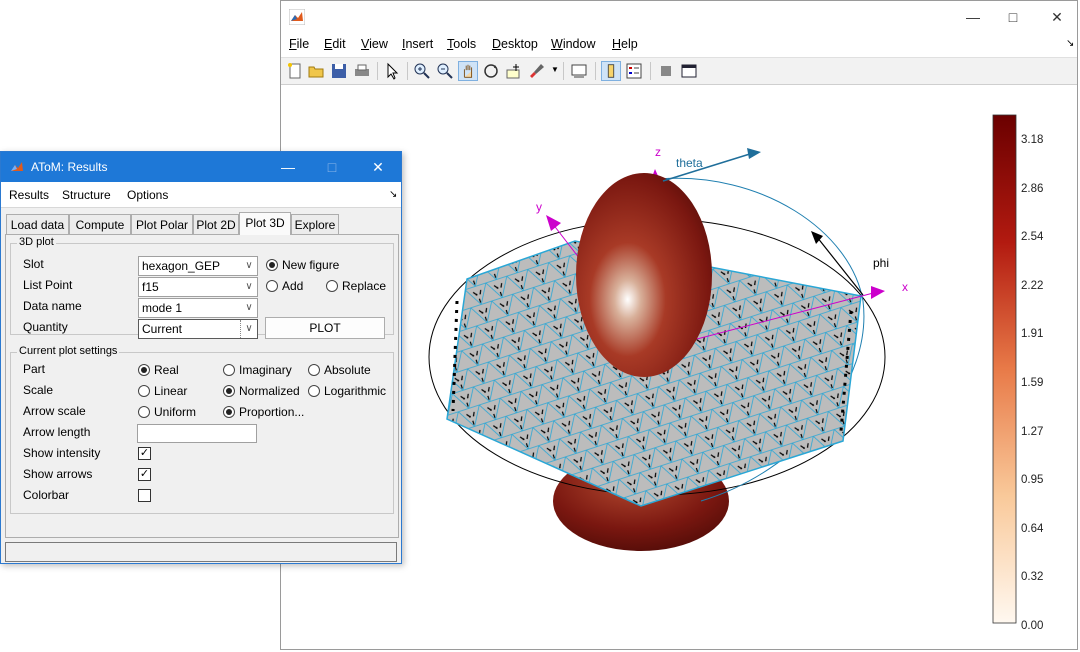  Describe the element at coordinates (37, 224) in the screenshot. I see `tab-load-data: Load data` at that location.